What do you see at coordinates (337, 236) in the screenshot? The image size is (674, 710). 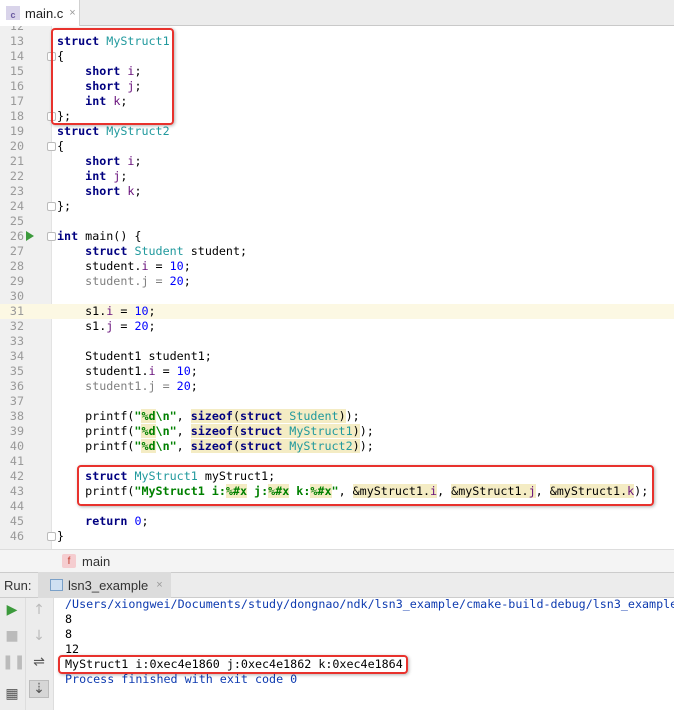 I see `code-line: 26 int main() {` at bounding box center [337, 236].